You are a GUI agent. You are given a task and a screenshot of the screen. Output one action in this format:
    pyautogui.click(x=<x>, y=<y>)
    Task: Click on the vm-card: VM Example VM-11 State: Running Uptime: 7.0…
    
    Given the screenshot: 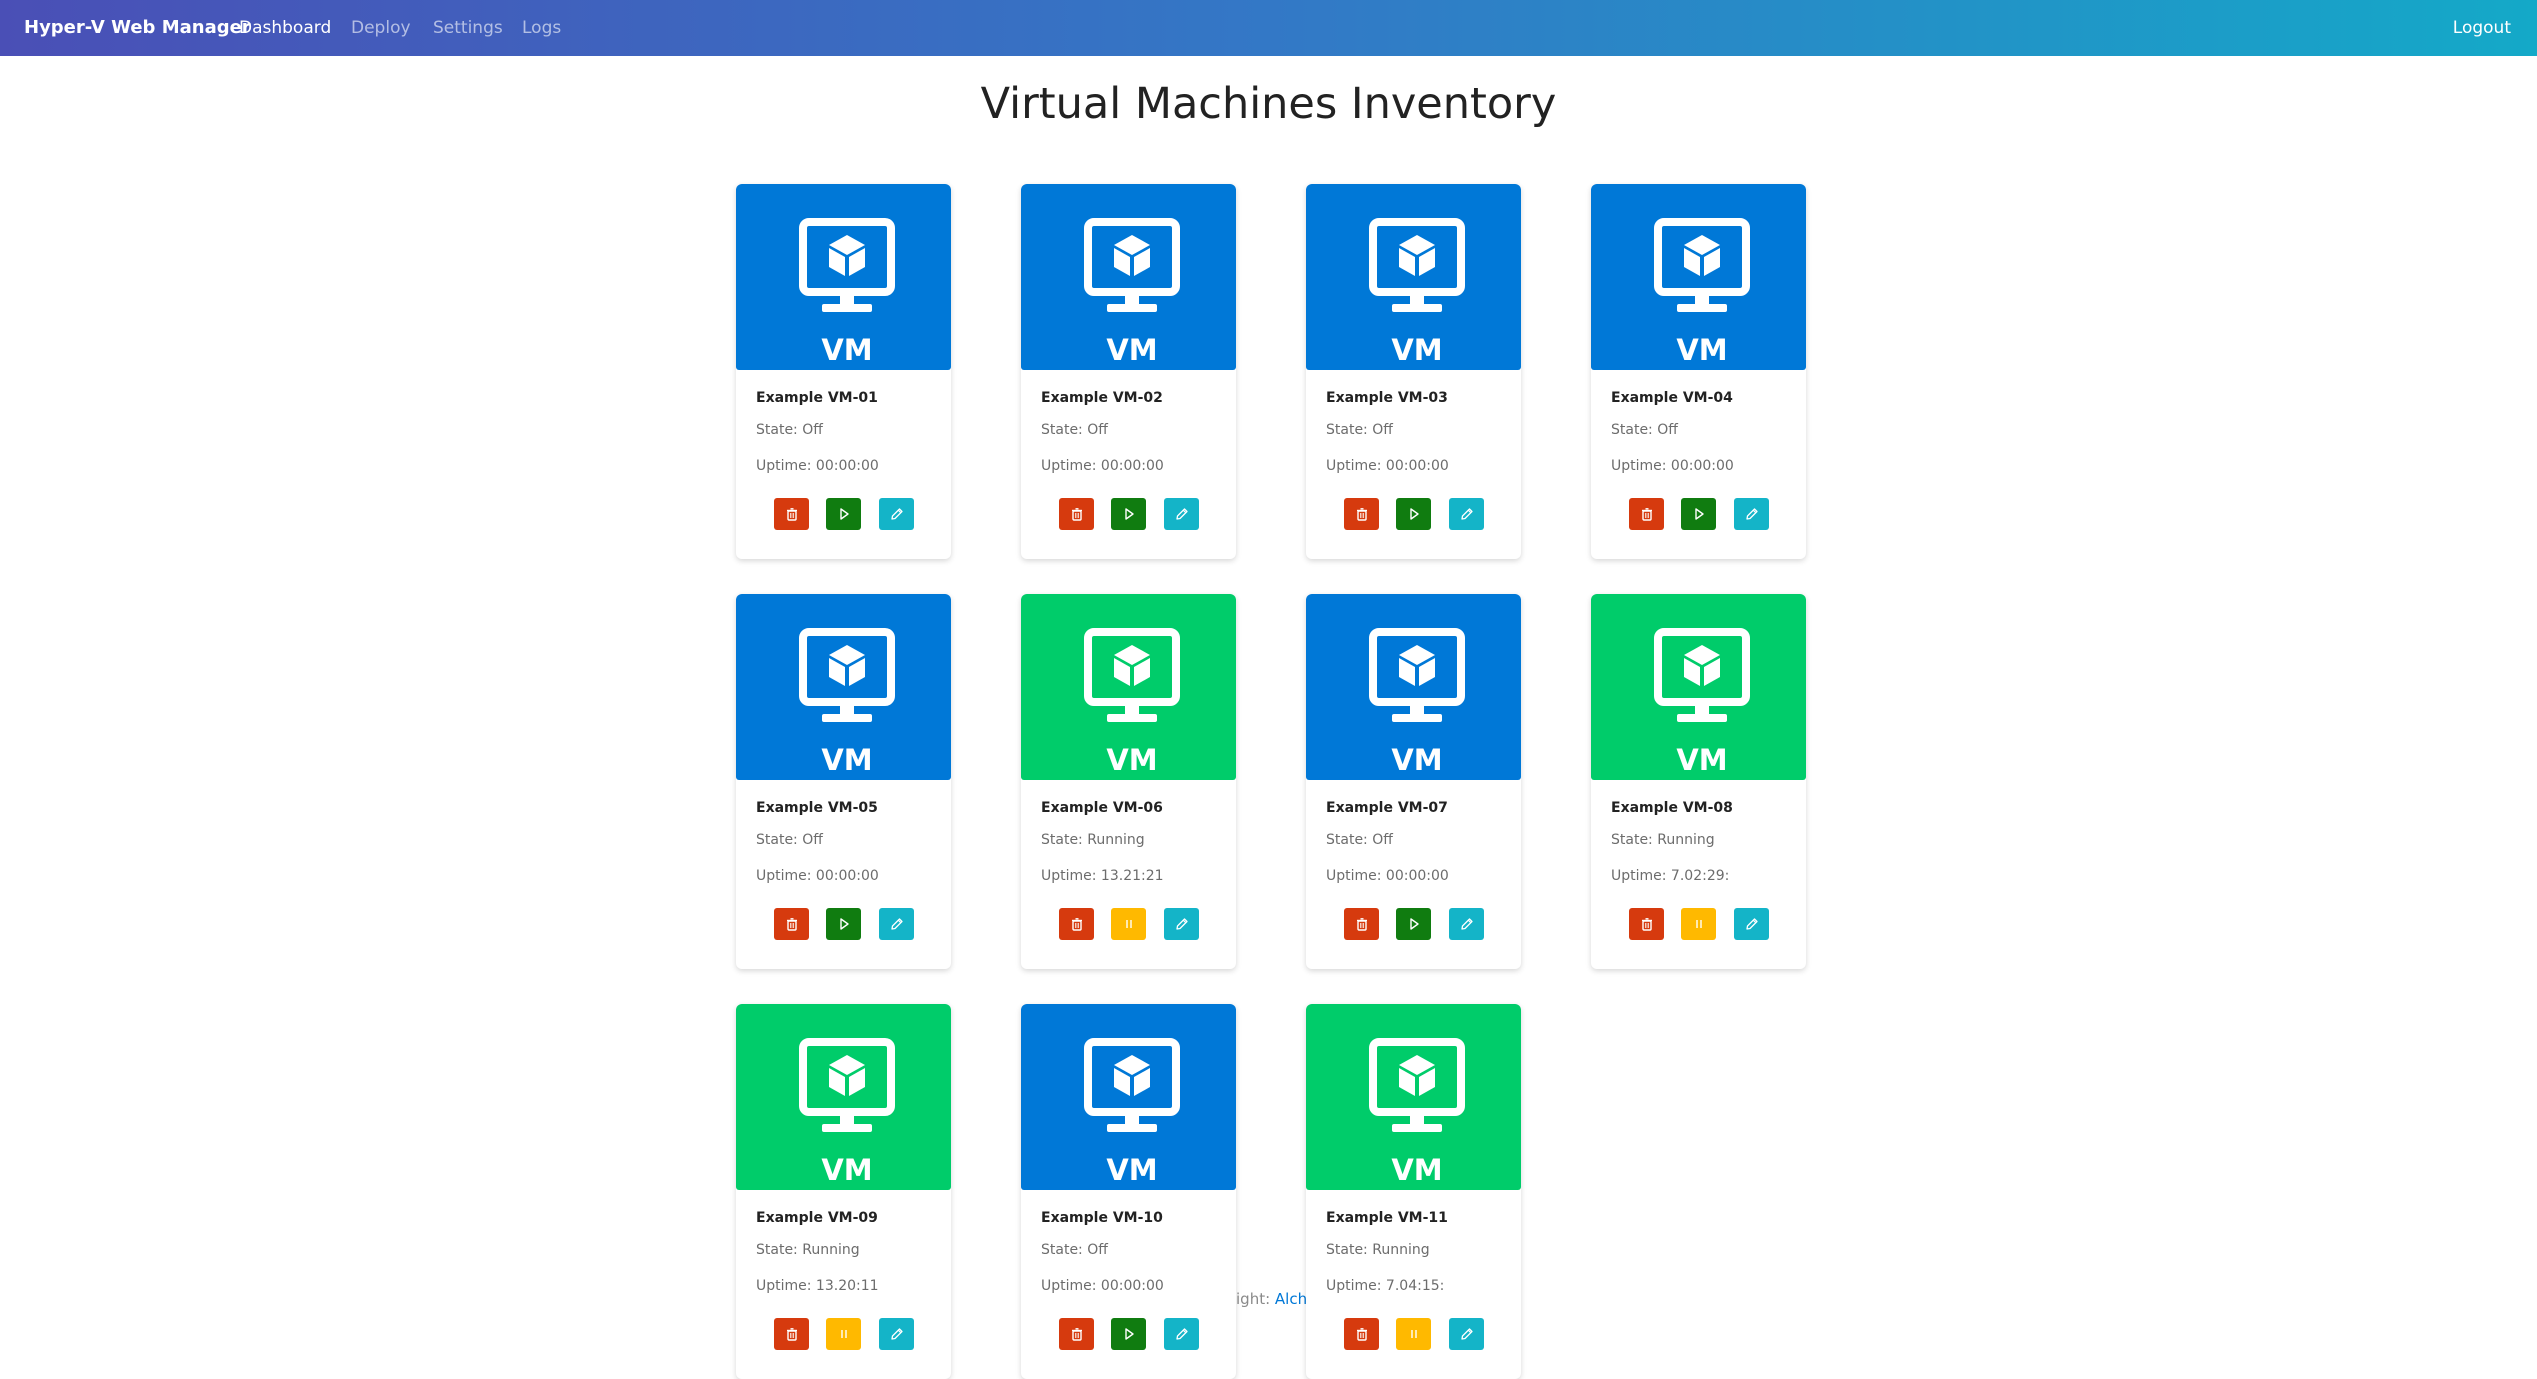 What is the action you would take?
    pyautogui.click(x=1413, y=1191)
    